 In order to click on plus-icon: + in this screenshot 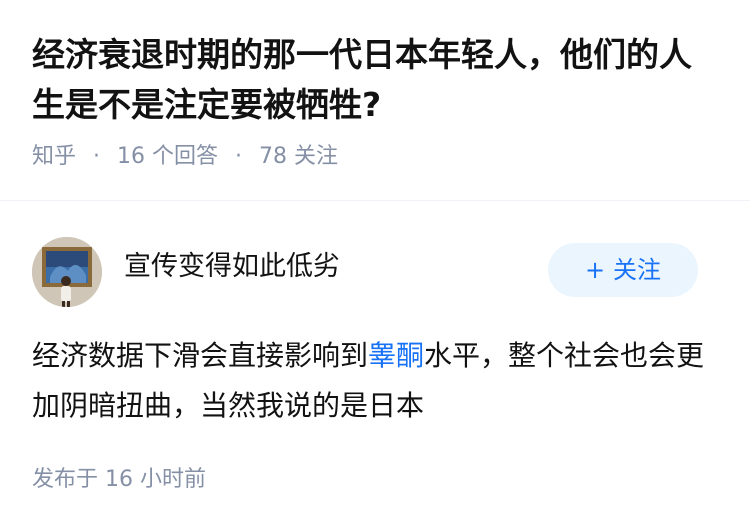, I will do `click(595, 270)`.